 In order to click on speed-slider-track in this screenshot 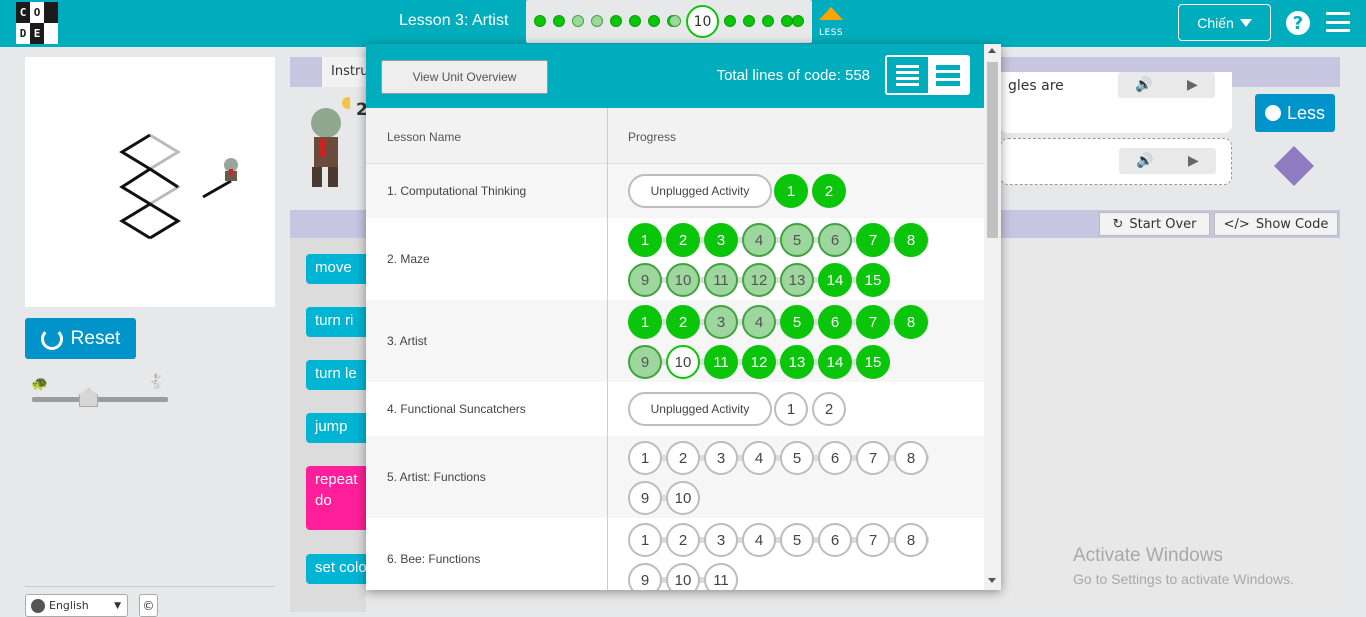, I will do `click(100, 399)`.